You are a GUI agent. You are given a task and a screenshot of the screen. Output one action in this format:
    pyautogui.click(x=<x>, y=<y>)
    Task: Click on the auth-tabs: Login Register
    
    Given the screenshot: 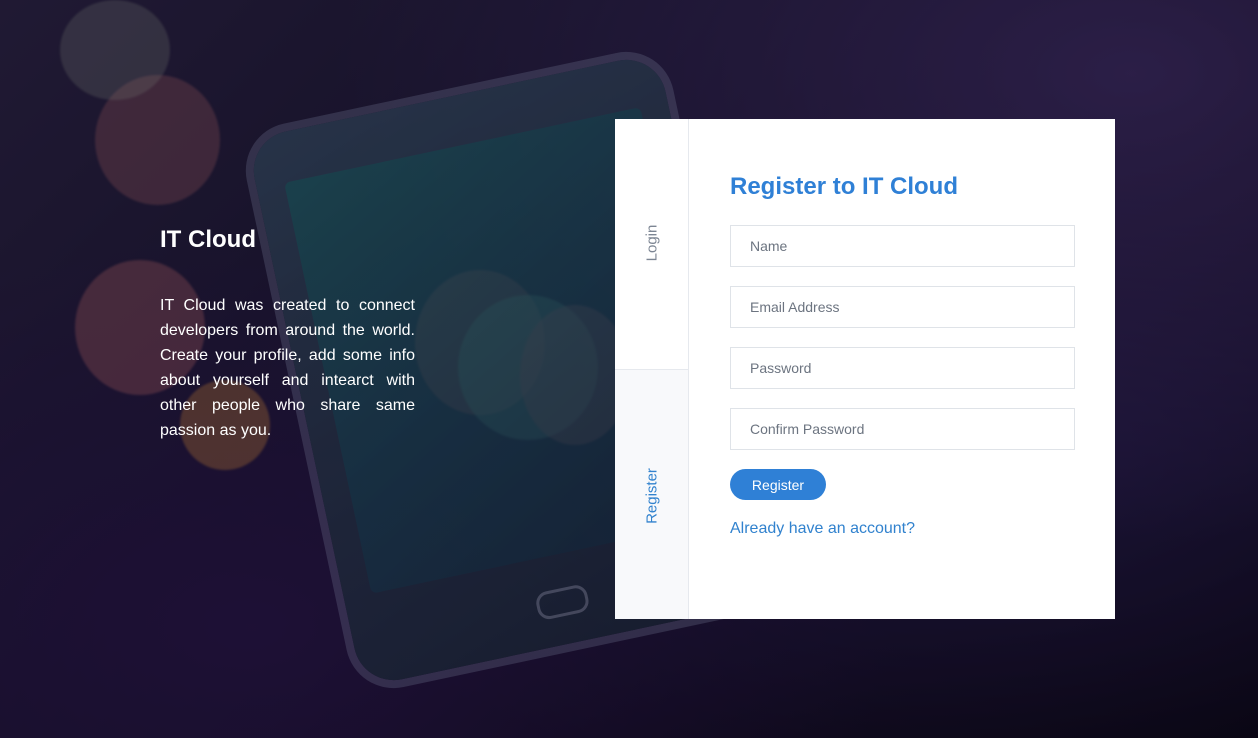 What is the action you would take?
    pyautogui.click(x=652, y=369)
    